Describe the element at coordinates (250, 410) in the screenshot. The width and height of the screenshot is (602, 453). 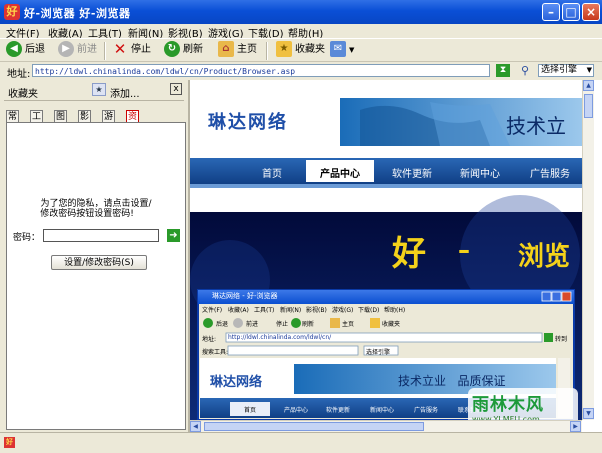
I see `inner-nav-item: 首页` at that location.